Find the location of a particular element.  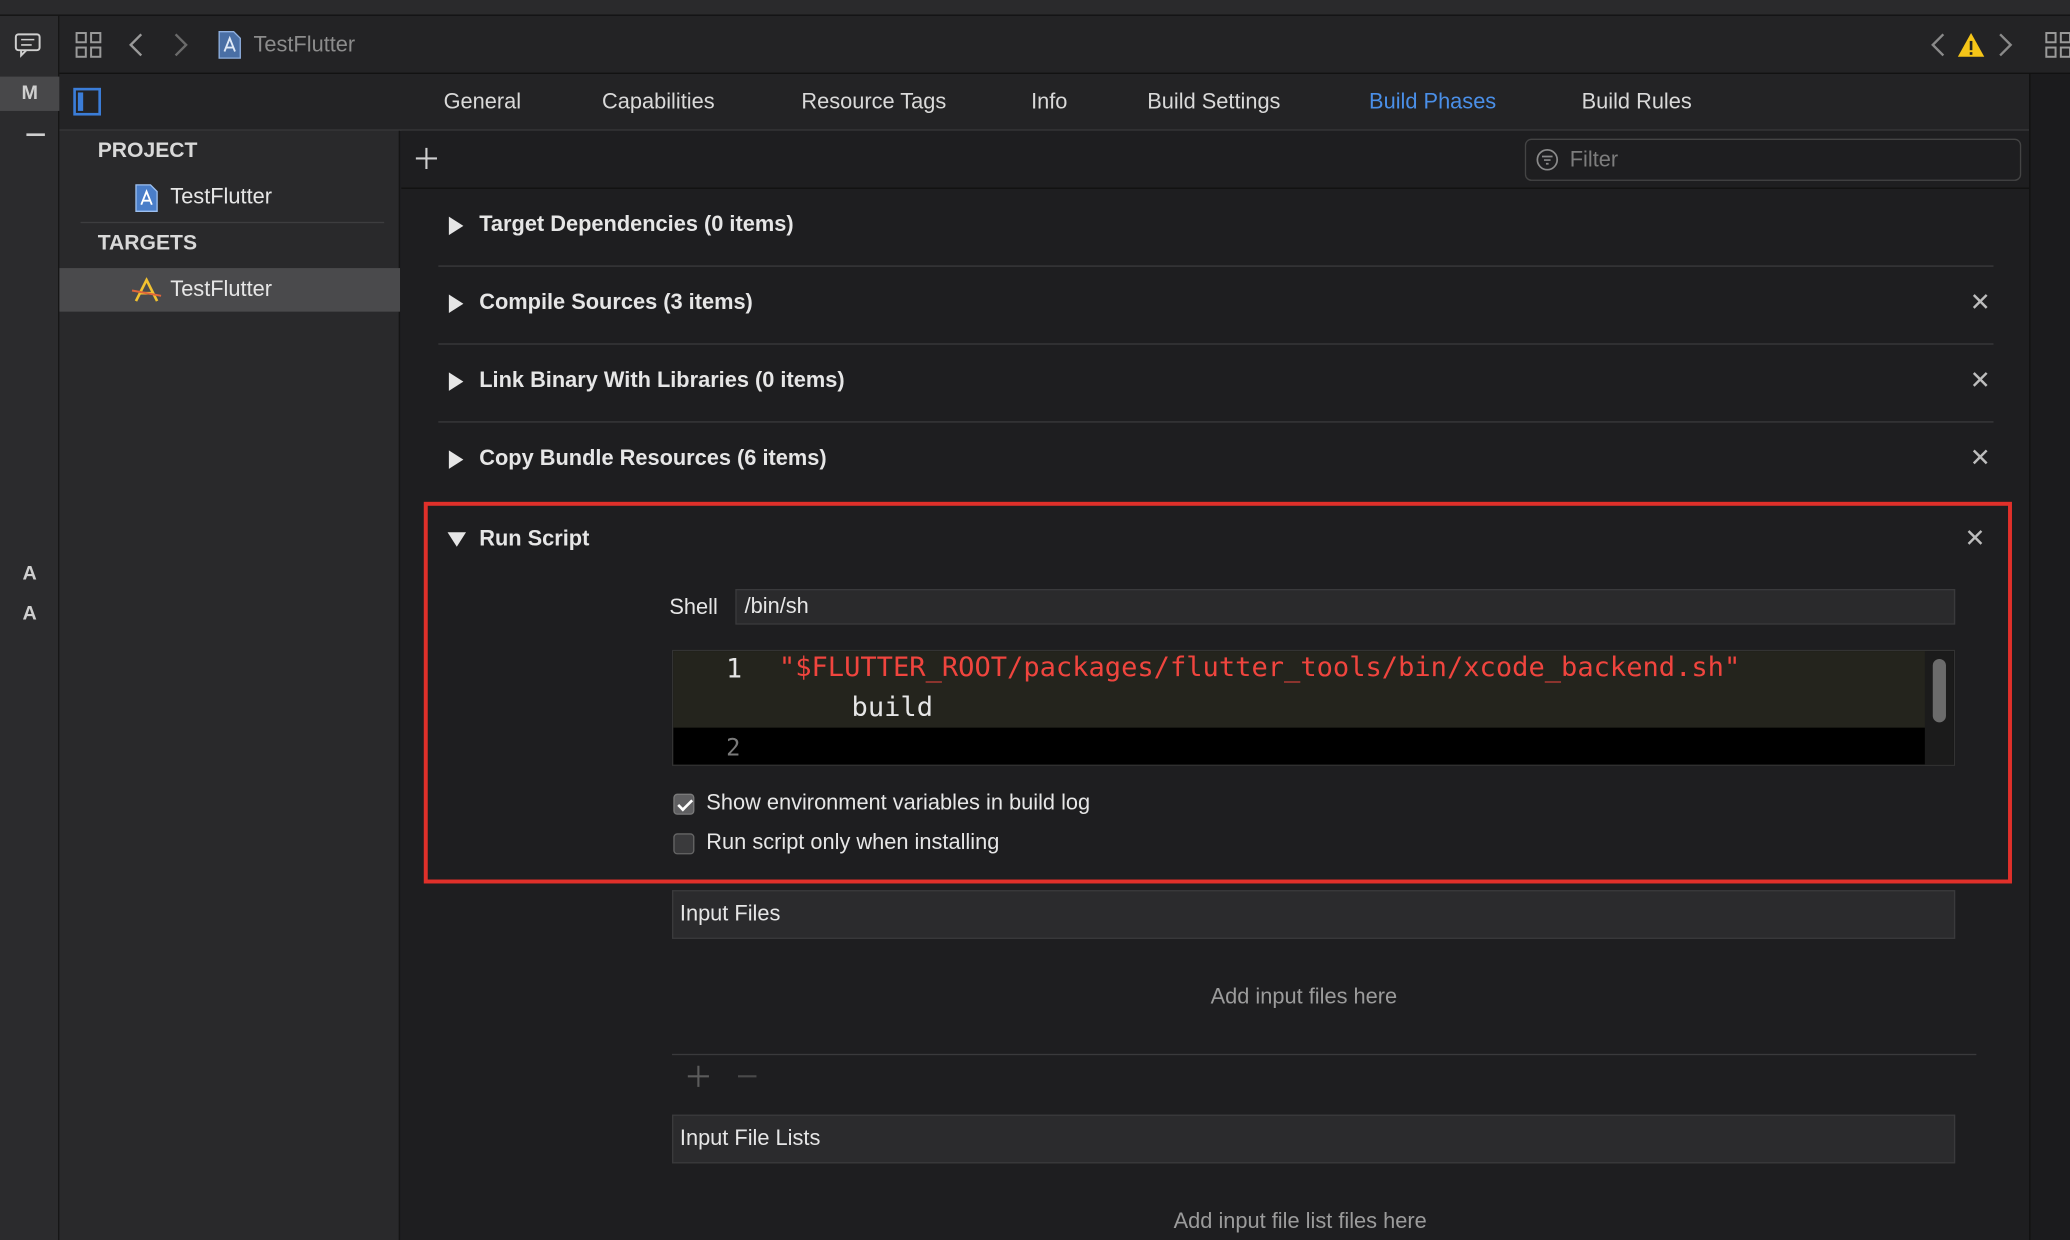

project-target-sidebar: PROJECT TestFlutter TARGETS TestFlutter is located at coordinates (230, 685).